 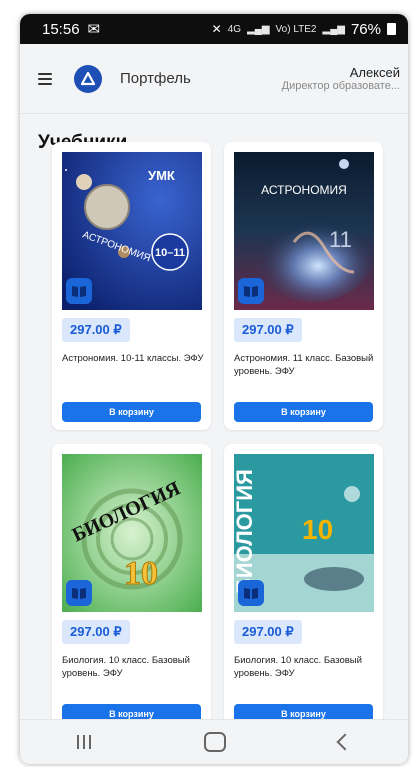 What do you see at coordinates (134, 358) in the screenshot?
I see `book-title: Астрономия. 10-11 классы. ЭФУ` at bounding box center [134, 358].